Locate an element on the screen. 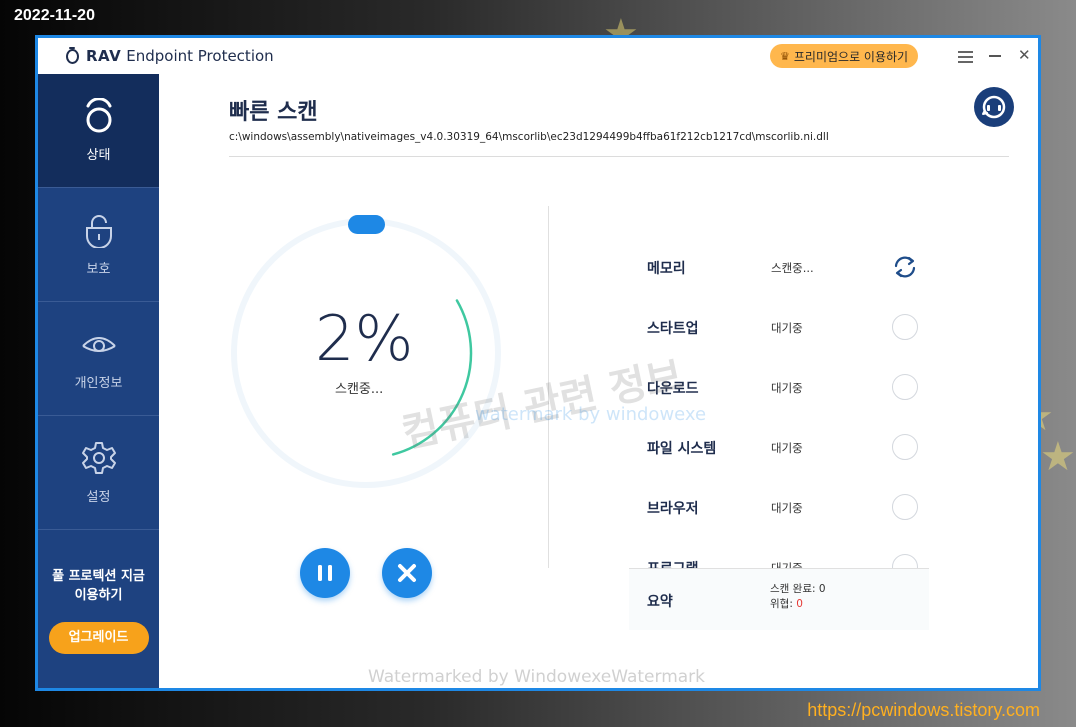  sidebar-item-label: 설정 is located at coordinates (98, 497).